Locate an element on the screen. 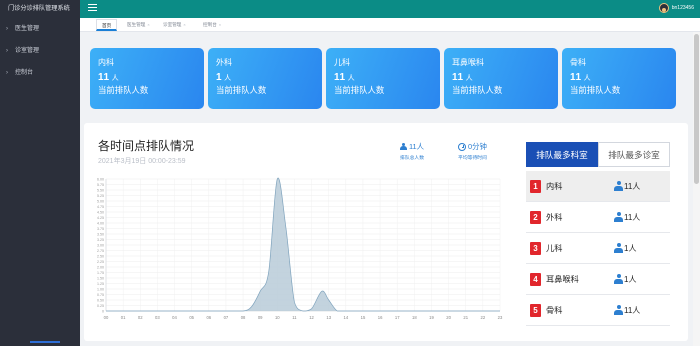 The height and width of the screenshot is (346, 700). x-tick-label: 12 is located at coordinates (311, 317).